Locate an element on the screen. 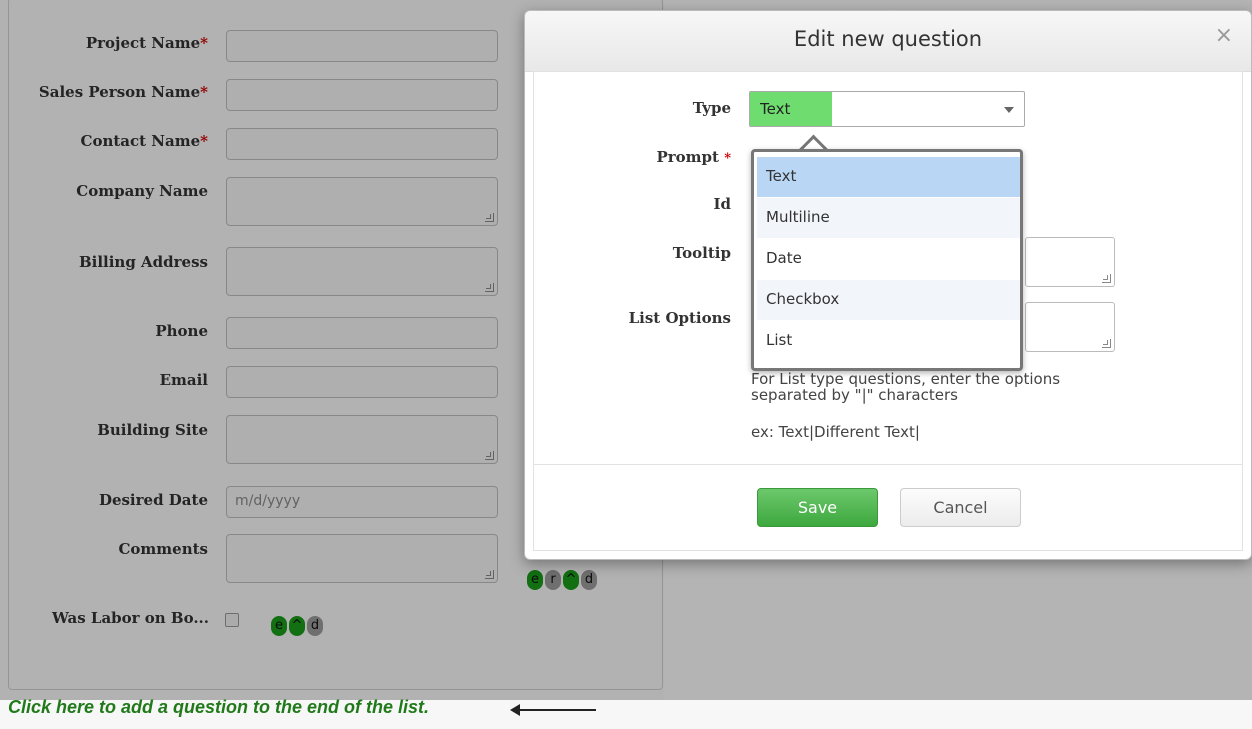 The width and height of the screenshot is (1252, 729). close-icon: × is located at coordinates (1224, 35).